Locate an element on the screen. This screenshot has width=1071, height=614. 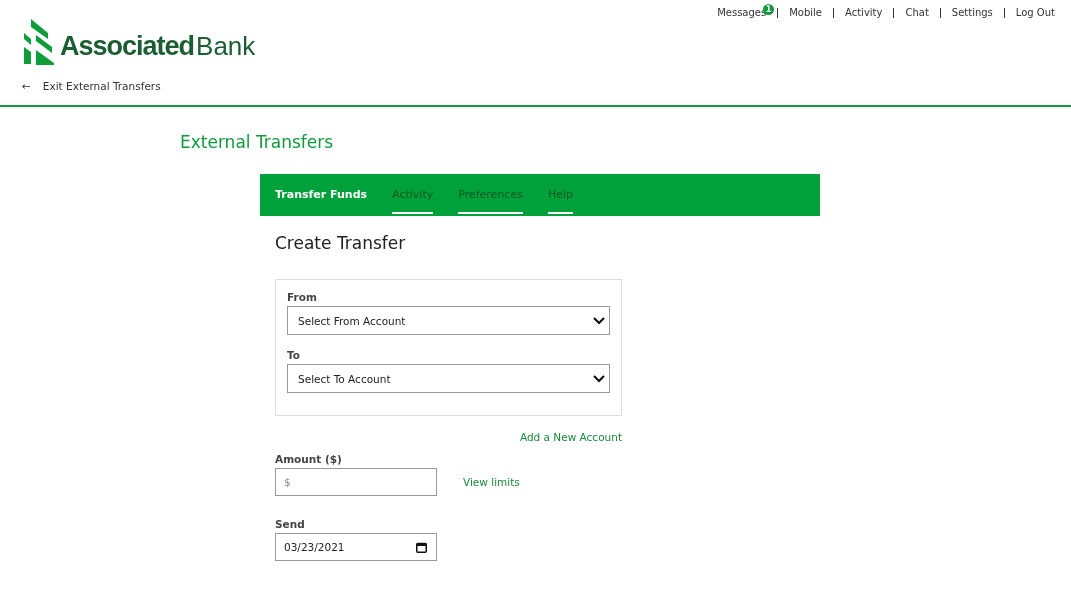
field-label: Amount ($) is located at coordinates (309, 459).